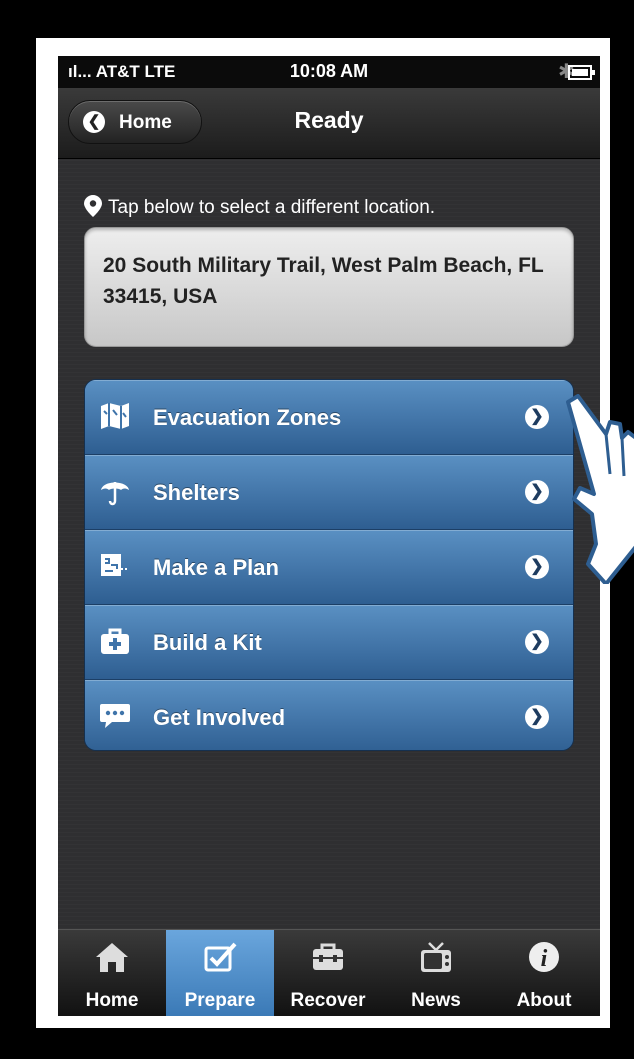 This screenshot has width=634, height=1059. What do you see at coordinates (115, 641) in the screenshot?
I see `first-aid-kit-icon` at bounding box center [115, 641].